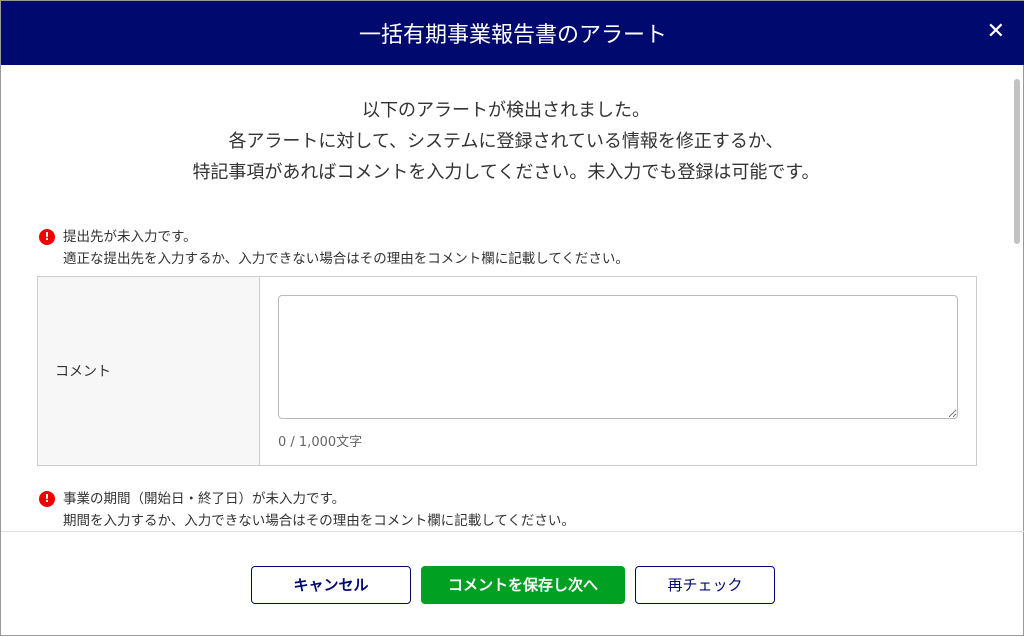 The image size is (1024, 637). What do you see at coordinates (319, 521) in the screenshot?
I see `alert-detail: 期間を入力するか、入力できない場合はその理由をコメント欄に記載してください。` at bounding box center [319, 521].